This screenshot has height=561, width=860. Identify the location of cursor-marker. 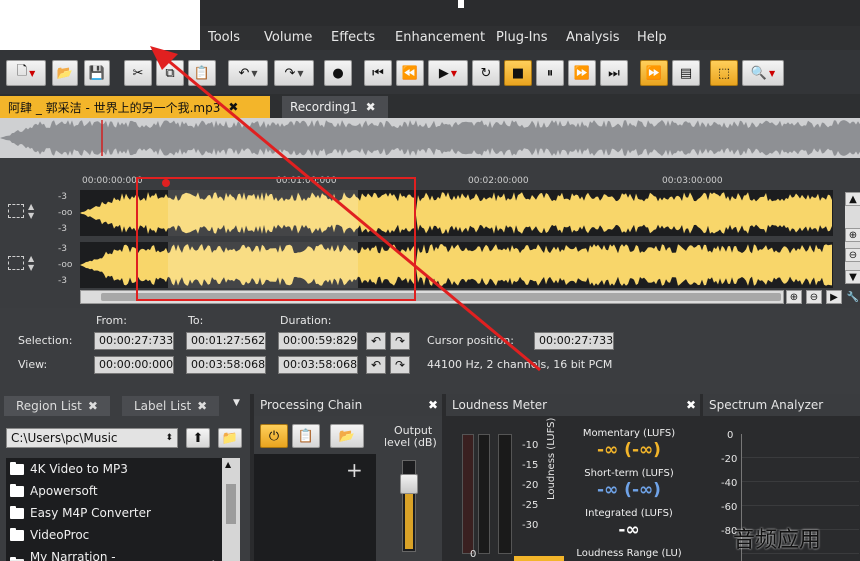
(166, 183).